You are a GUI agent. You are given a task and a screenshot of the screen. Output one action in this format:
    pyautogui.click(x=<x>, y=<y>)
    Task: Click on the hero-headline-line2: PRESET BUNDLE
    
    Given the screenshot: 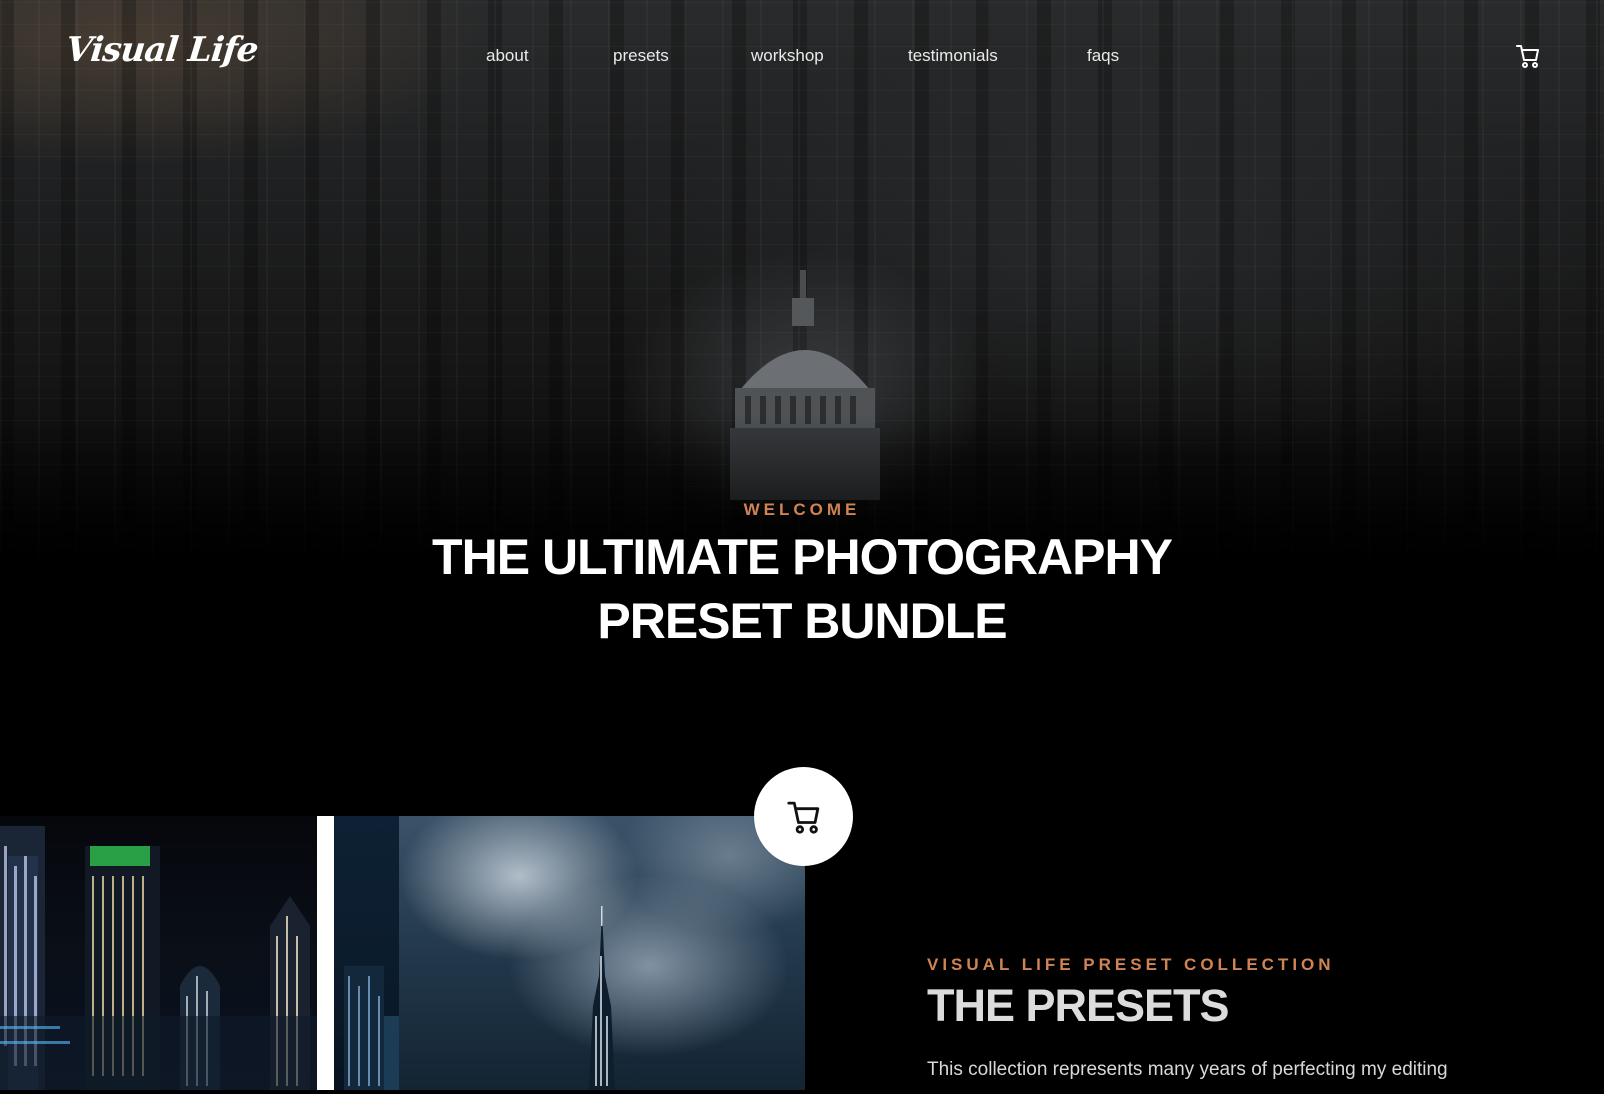 What is the action you would take?
    pyautogui.click(x=802, y=621)
    